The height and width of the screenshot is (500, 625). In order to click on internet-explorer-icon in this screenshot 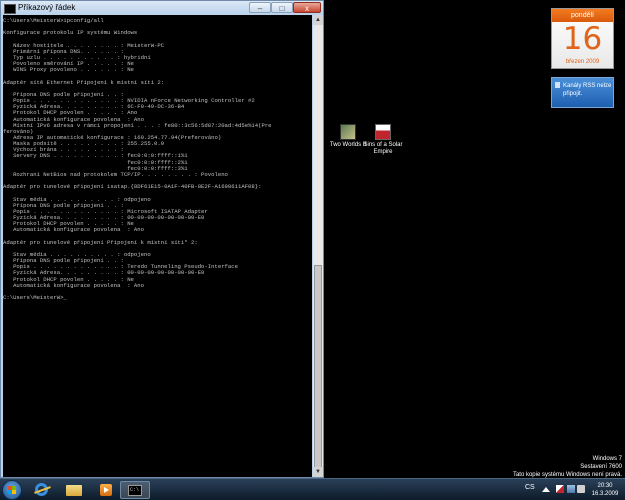, I will do `click(41, 489)`.